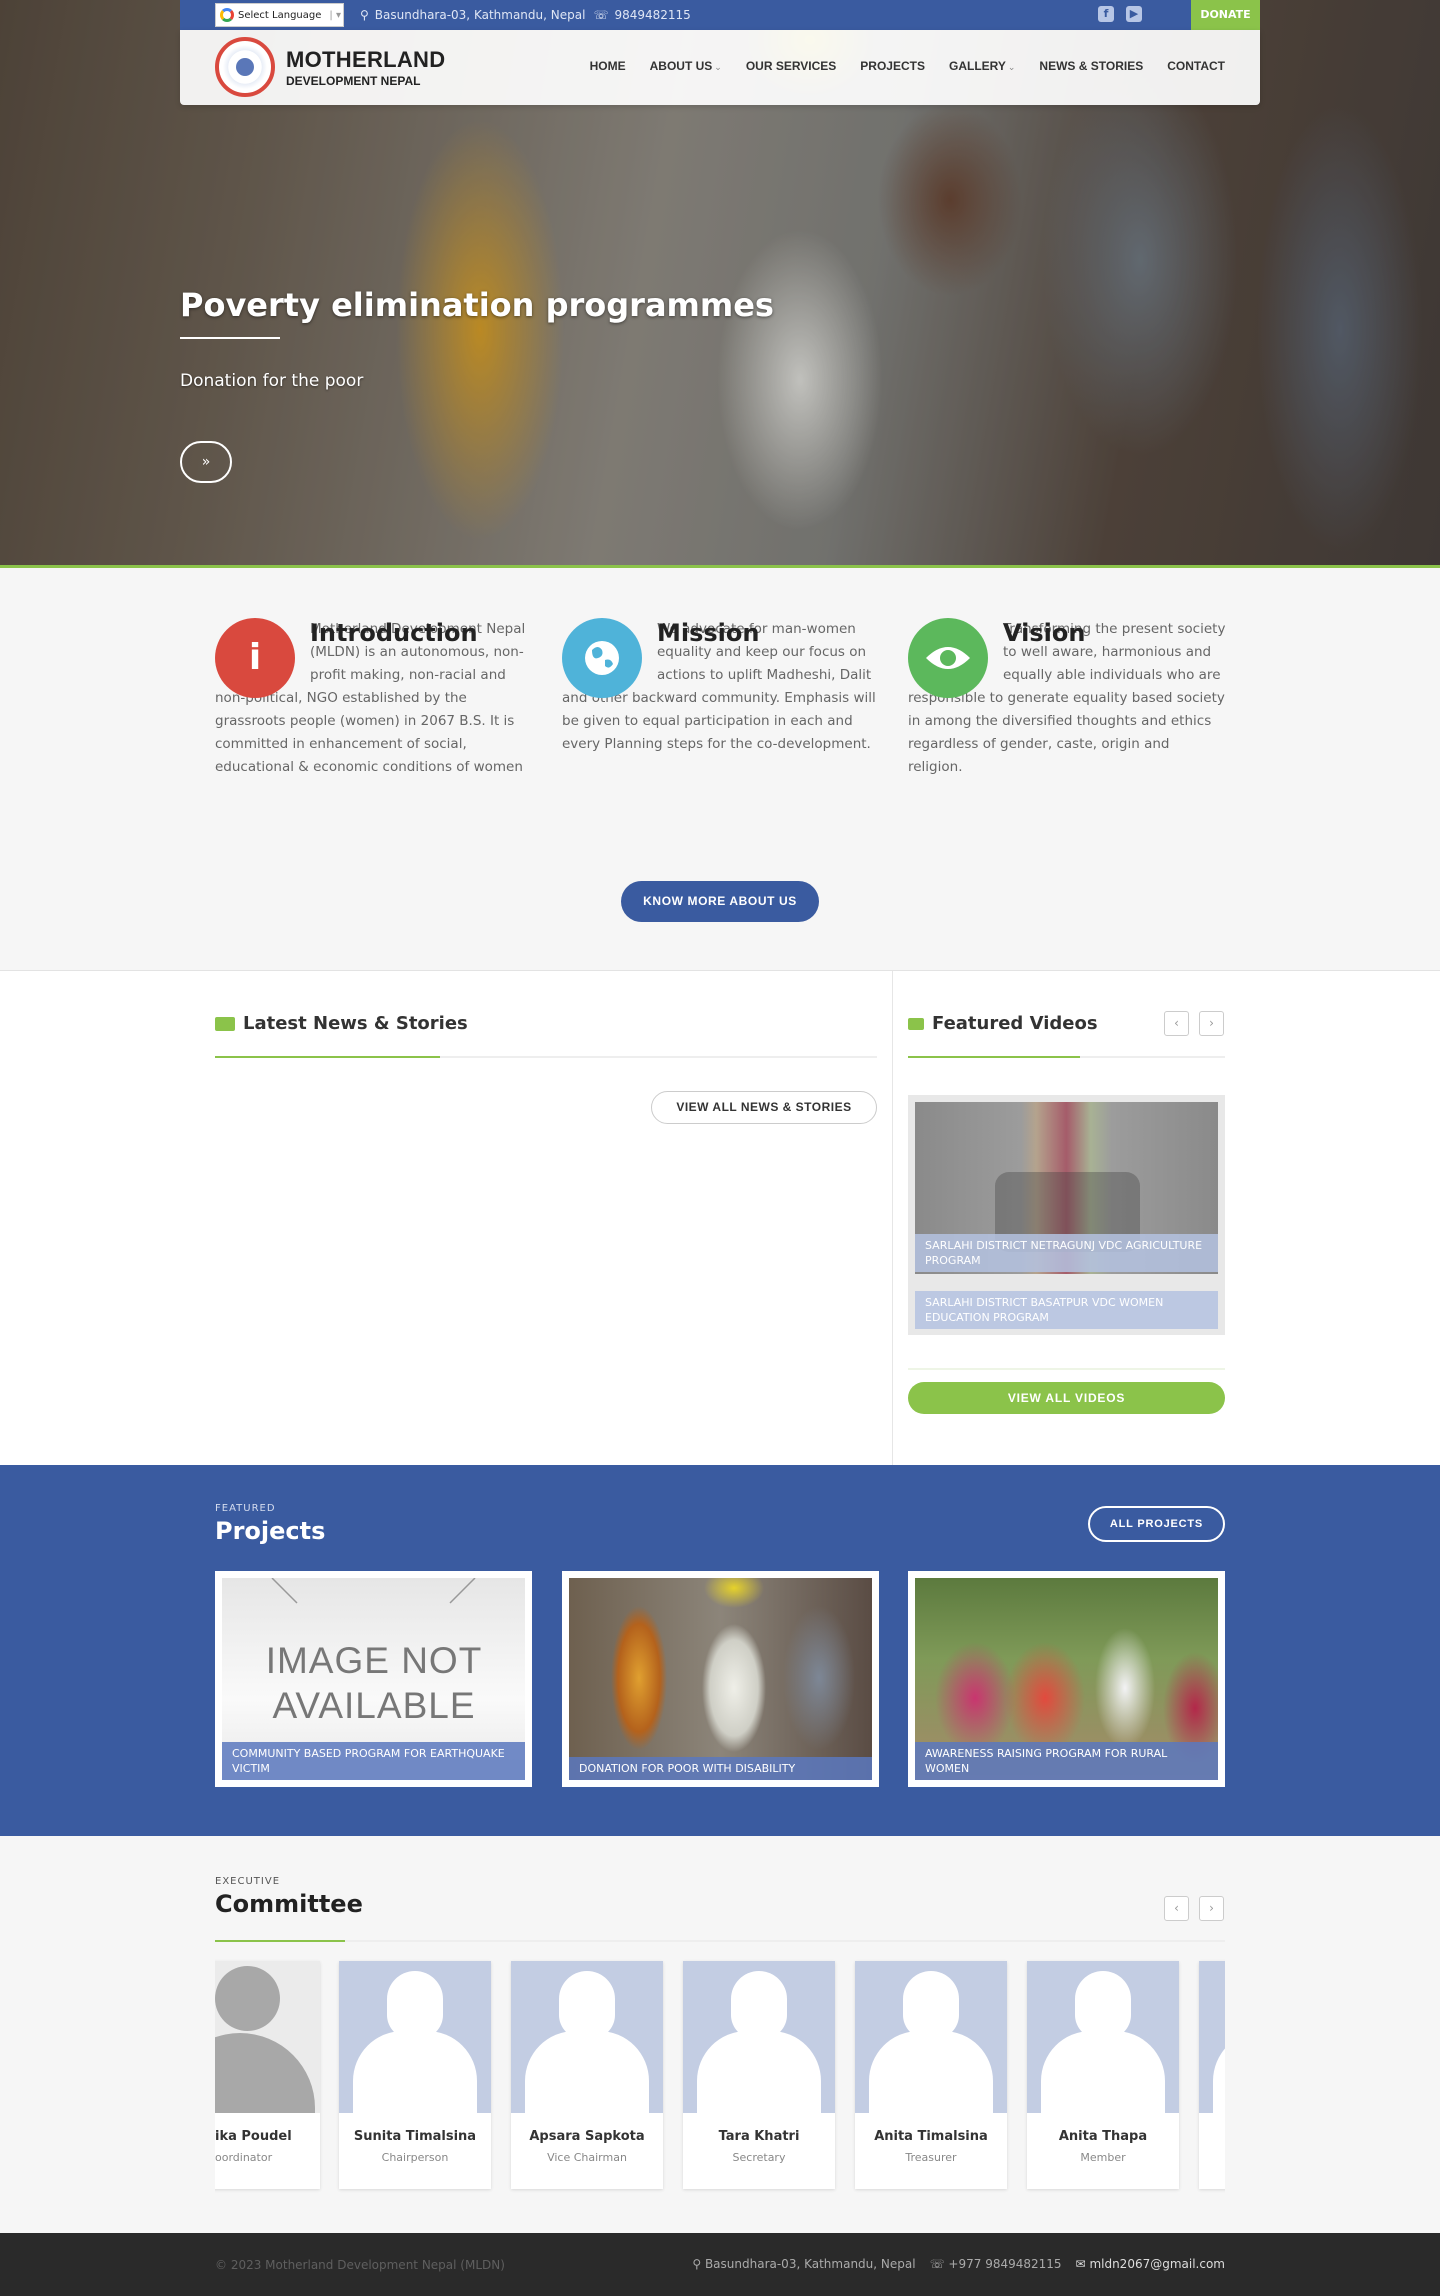  What do you see at coordinates (253, 2136) in the screenshot?
I see `member-name: ika Poudel` at bounding box center [253, 2136].